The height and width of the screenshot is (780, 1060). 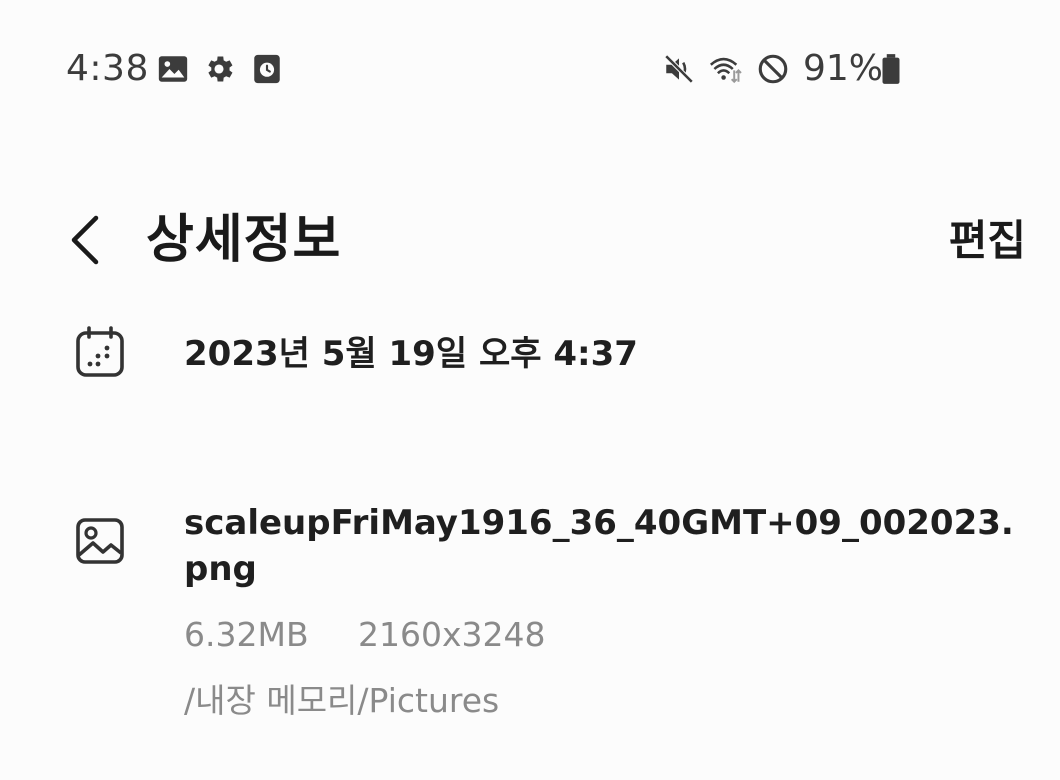 What do you see at coordinates (725, 70) in the screenshot?
I see `wifi-icon` at bounding box center [725, 70].